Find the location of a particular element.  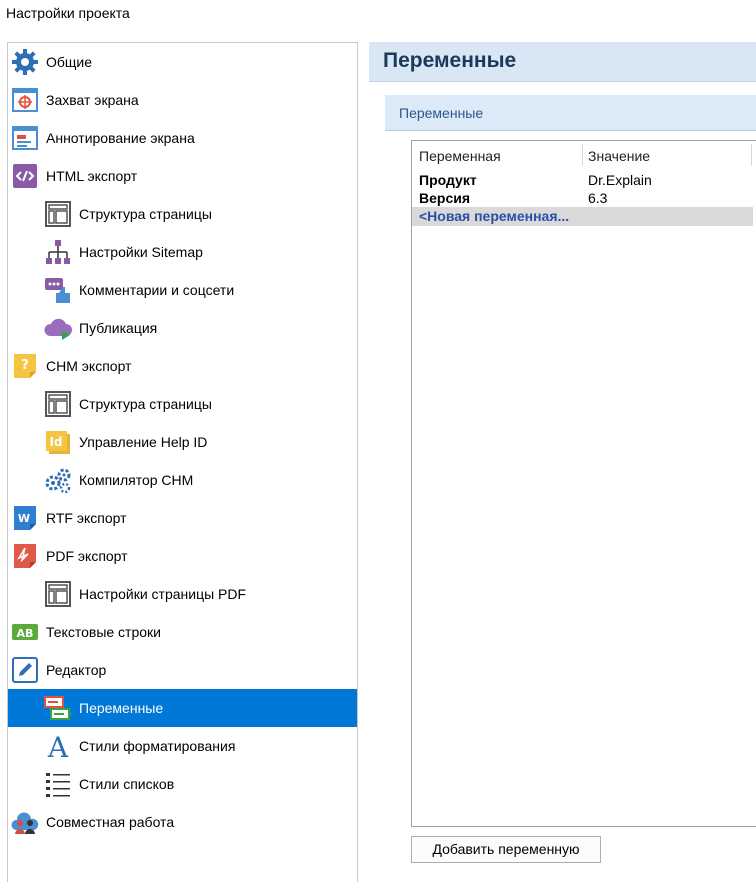

nav-item-formatting-styles: A Стили форматирования is located at coordinates (182, 746).